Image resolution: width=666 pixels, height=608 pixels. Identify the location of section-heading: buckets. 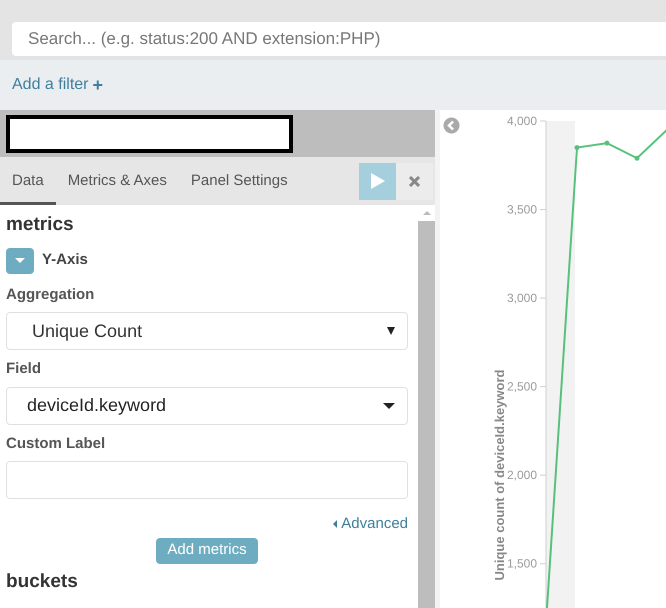
(42, 582).